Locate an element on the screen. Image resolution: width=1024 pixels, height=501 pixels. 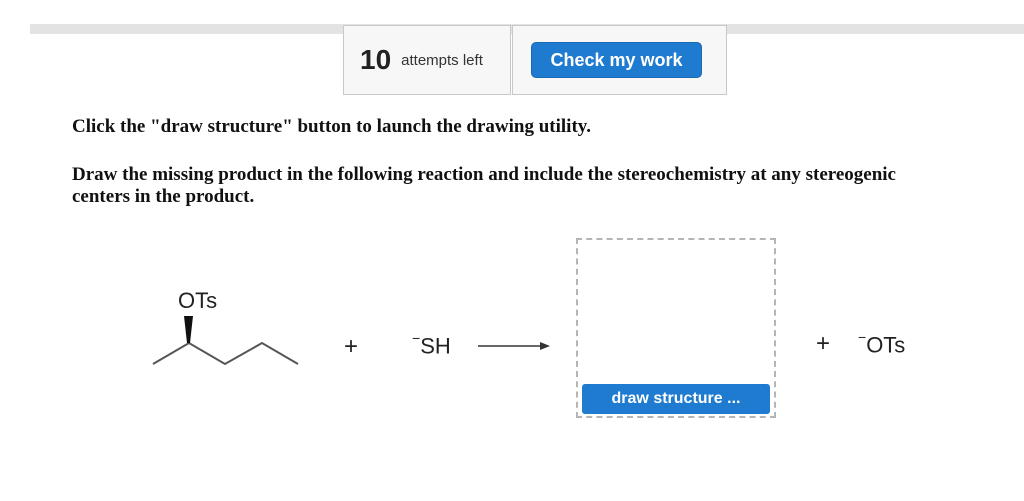
reactant-ots-label: OTs is located at coordinates (198, 300).